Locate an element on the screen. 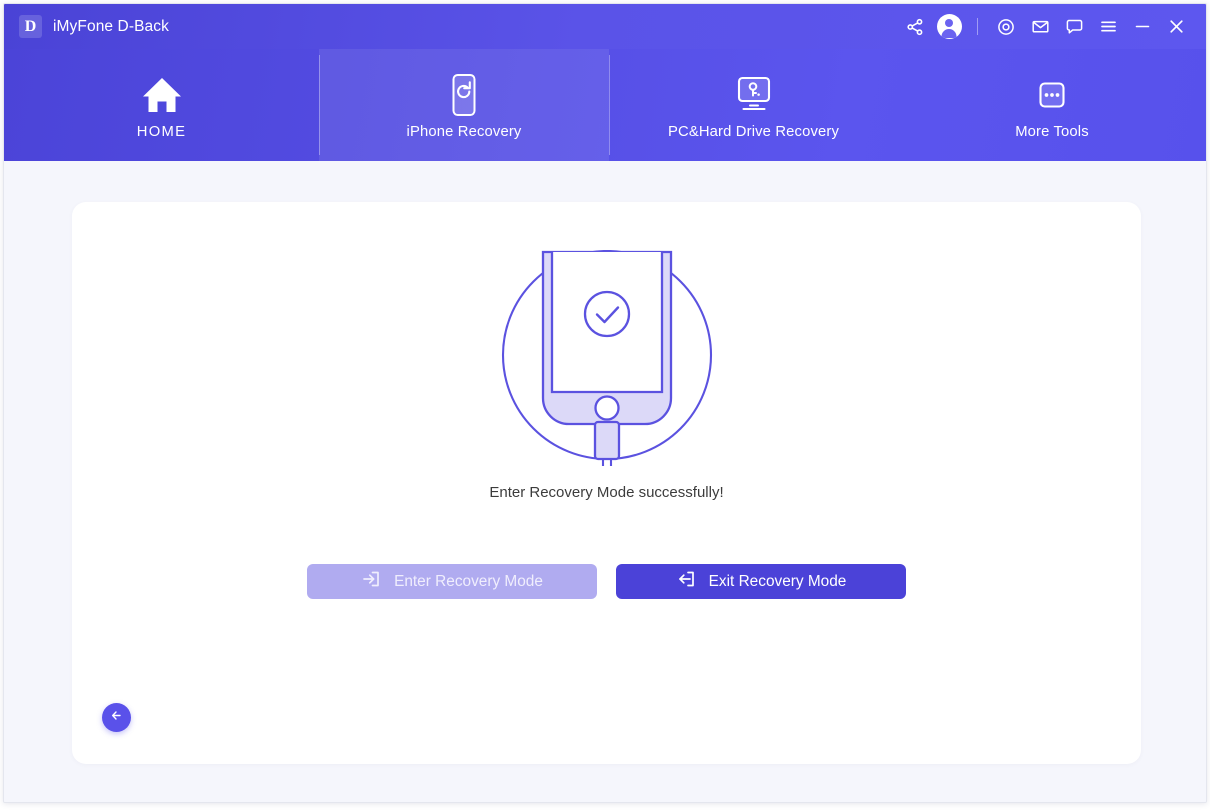 This screenshot has height=810, width=1210. mail-icon is located at coordinates (1040, 27).